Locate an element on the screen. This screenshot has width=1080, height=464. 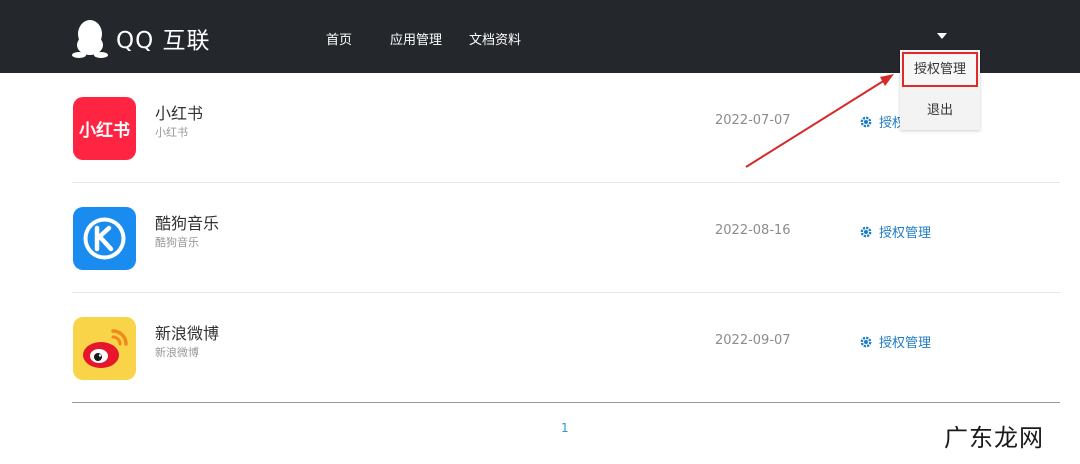
annotation-arrow-icon is located at coordinates (819, 121).